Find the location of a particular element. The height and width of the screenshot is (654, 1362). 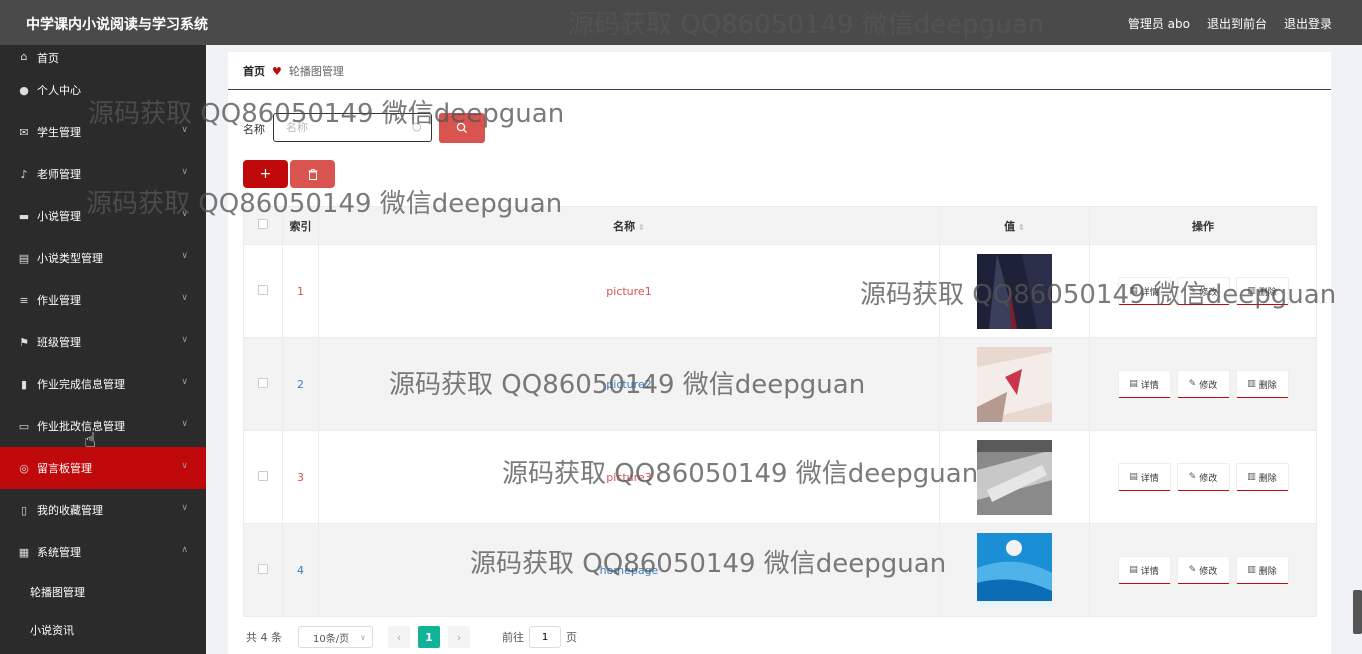

pagination-total: 共 4 条 is located at coordinates (264, 637).